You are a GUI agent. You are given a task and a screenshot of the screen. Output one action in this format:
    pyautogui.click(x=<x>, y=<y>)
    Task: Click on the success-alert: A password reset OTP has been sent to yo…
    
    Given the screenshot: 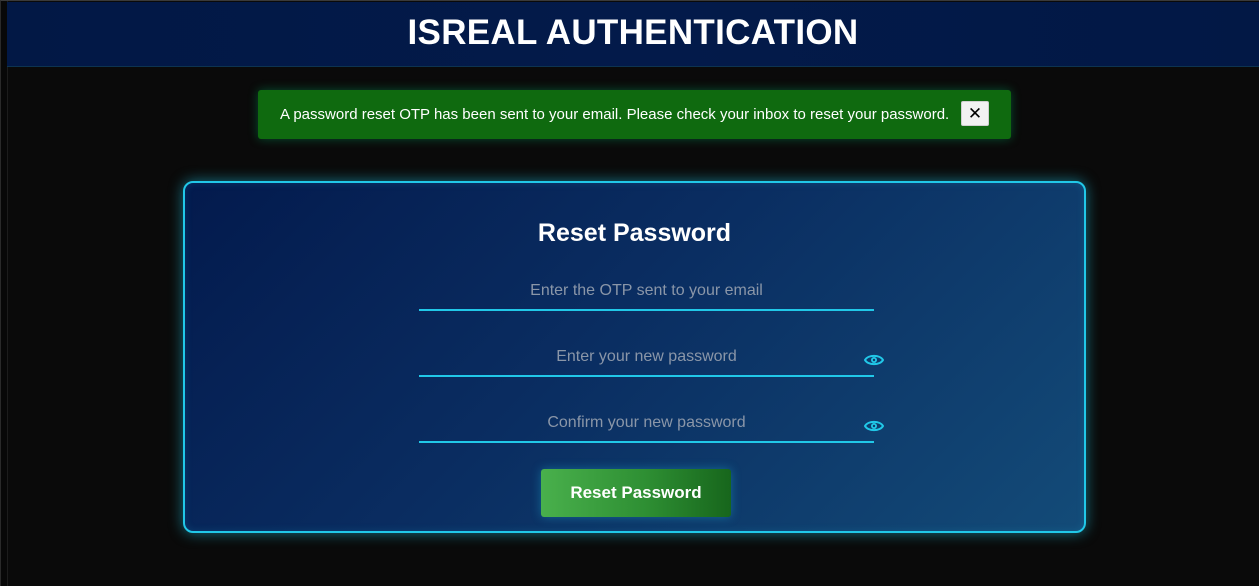 What is the action you would take?
    pyautogui.click(x=634, y=114)
    